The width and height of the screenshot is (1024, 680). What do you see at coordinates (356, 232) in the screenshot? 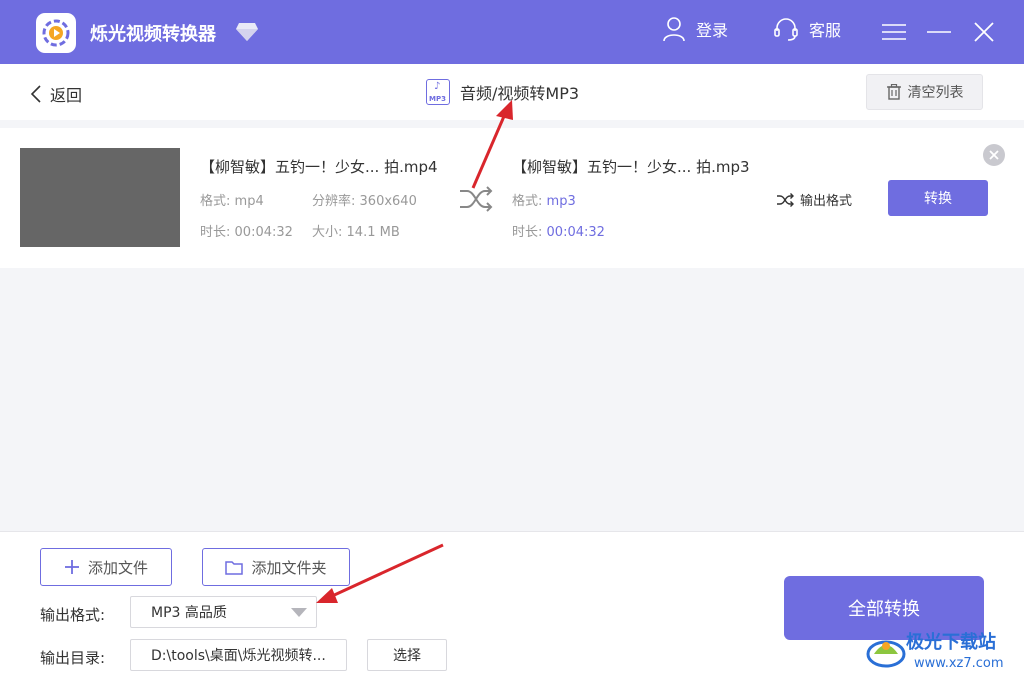
I see `source-size: 大小: 14.1 MB` at bounding box center [356, 232].